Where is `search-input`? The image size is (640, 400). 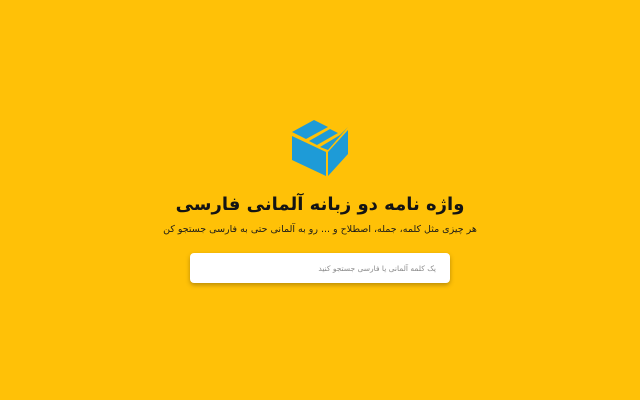 search-input is located at coordinates (320, 268).